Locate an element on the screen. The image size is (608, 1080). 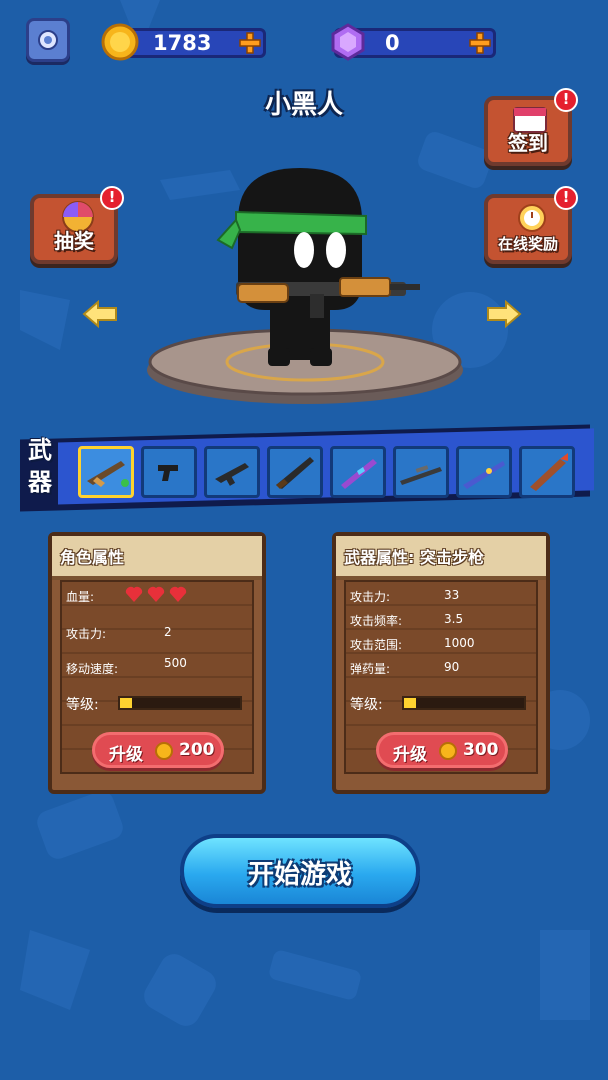
sniper-rifle-icon is located at coordinates (421, 475).